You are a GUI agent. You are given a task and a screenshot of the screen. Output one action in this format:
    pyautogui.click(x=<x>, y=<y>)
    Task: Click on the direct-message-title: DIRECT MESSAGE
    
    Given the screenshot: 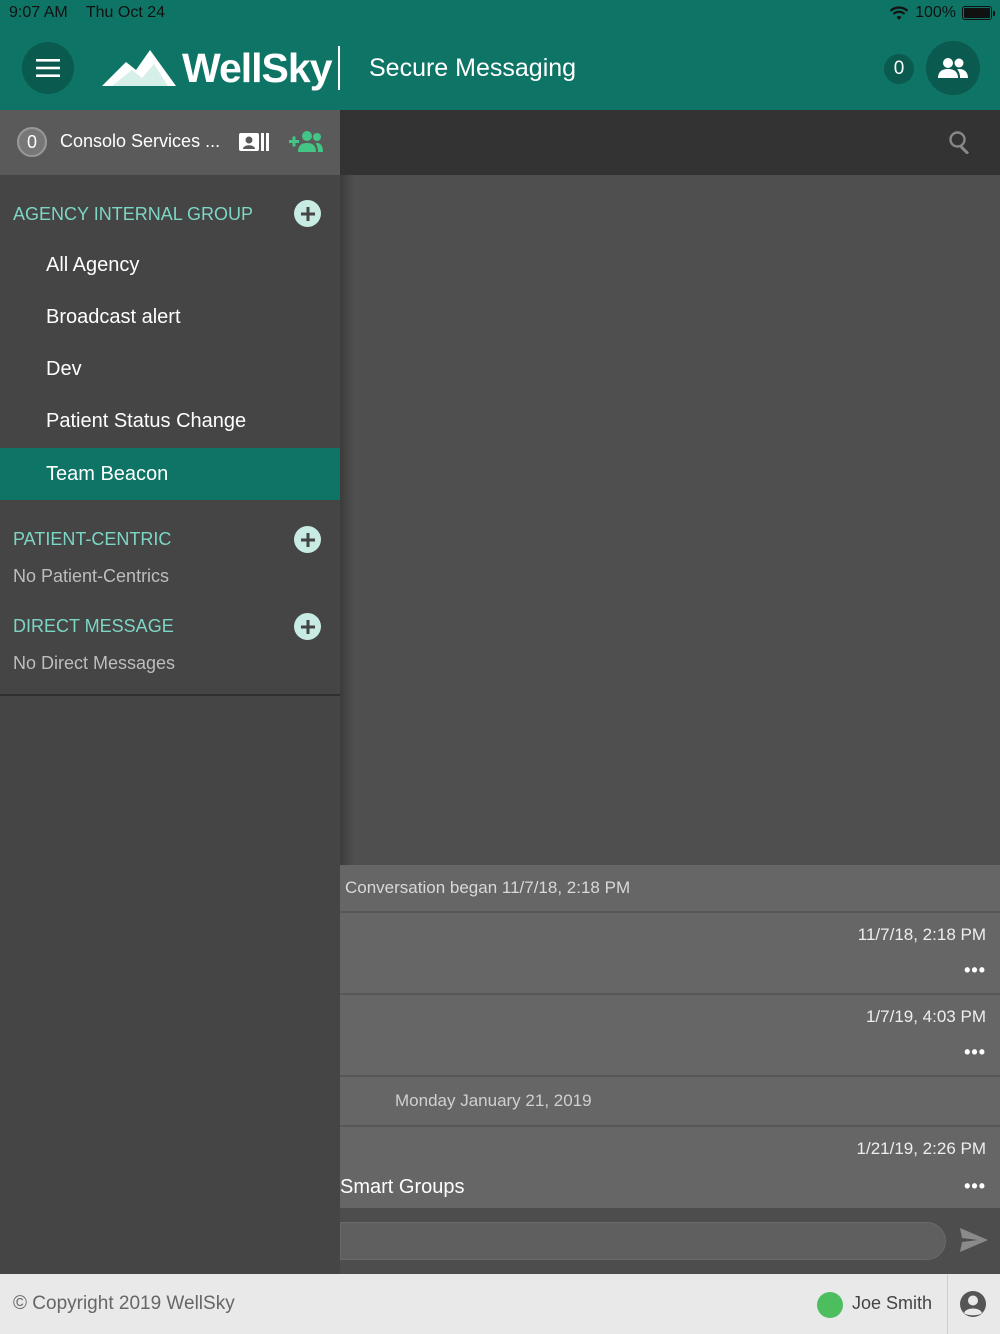 What is the action you would take?
    pyautogui.click(x=93, y=626)
    